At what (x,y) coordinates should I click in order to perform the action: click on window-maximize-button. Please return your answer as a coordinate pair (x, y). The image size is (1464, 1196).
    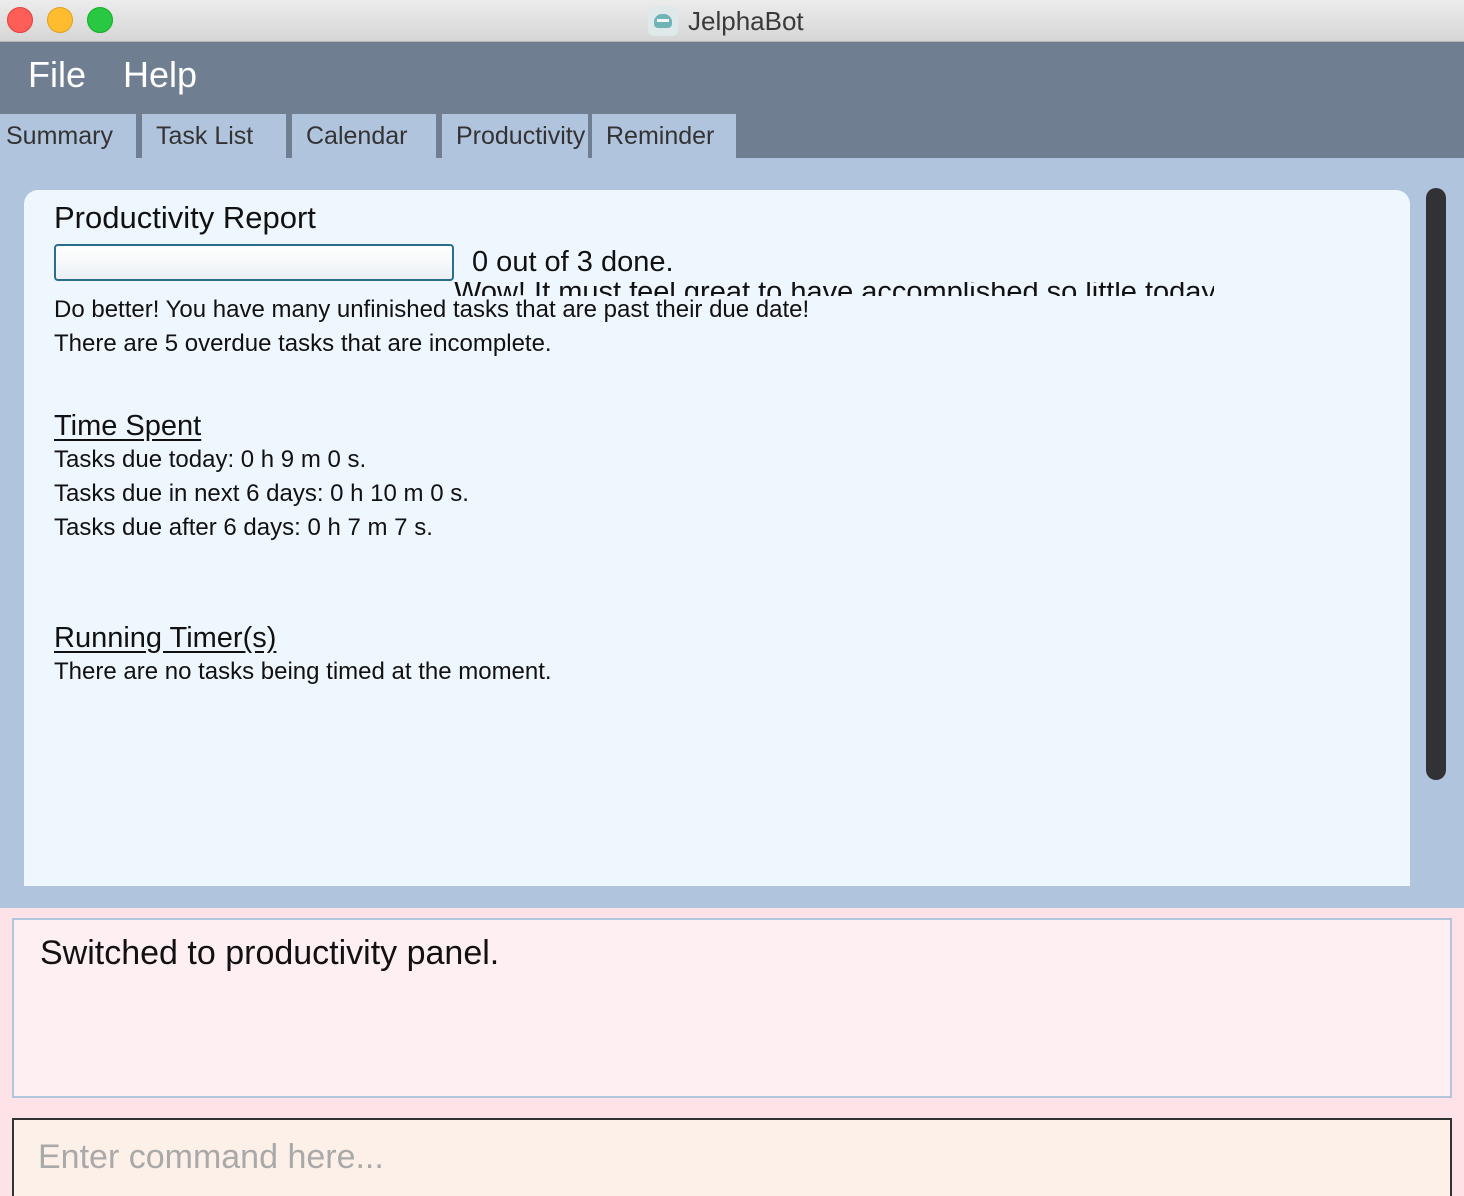
    Looking at the image, I should click on (100, 20).